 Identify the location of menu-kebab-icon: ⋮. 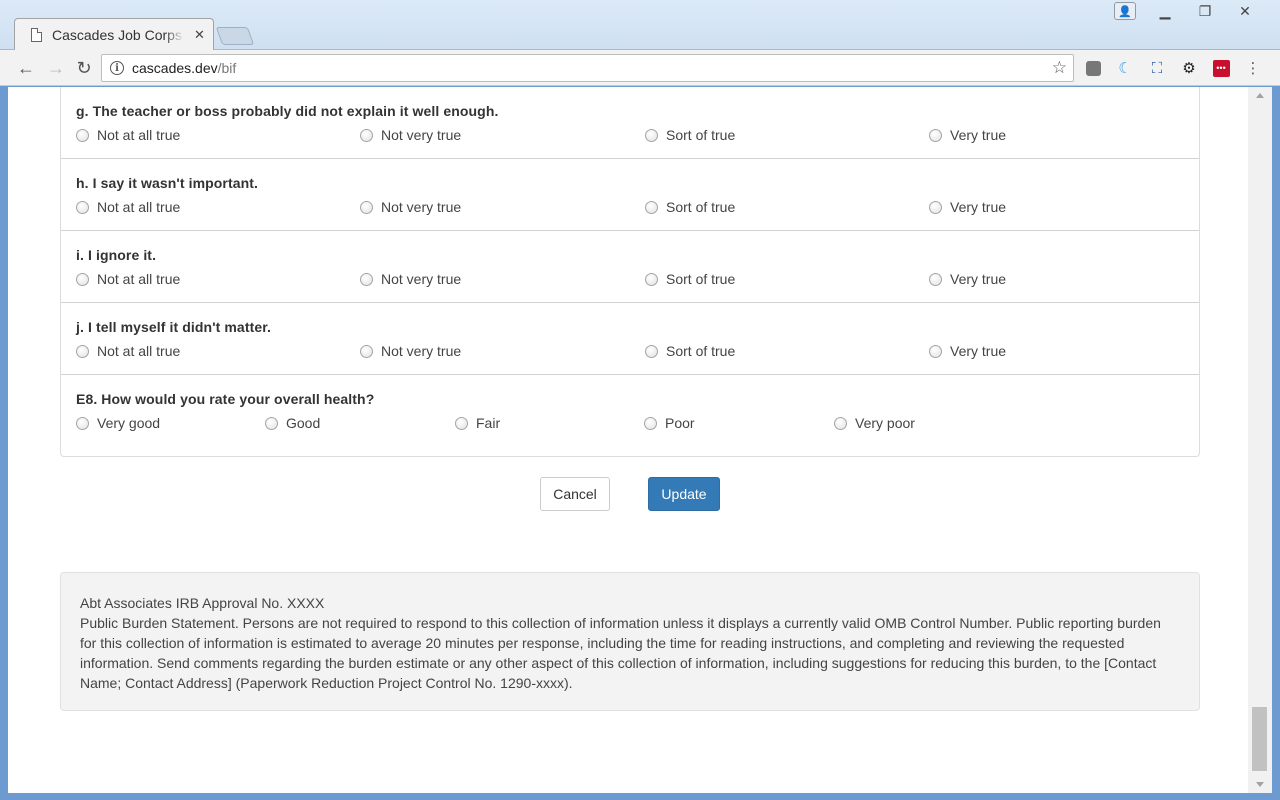
(1253, 68).